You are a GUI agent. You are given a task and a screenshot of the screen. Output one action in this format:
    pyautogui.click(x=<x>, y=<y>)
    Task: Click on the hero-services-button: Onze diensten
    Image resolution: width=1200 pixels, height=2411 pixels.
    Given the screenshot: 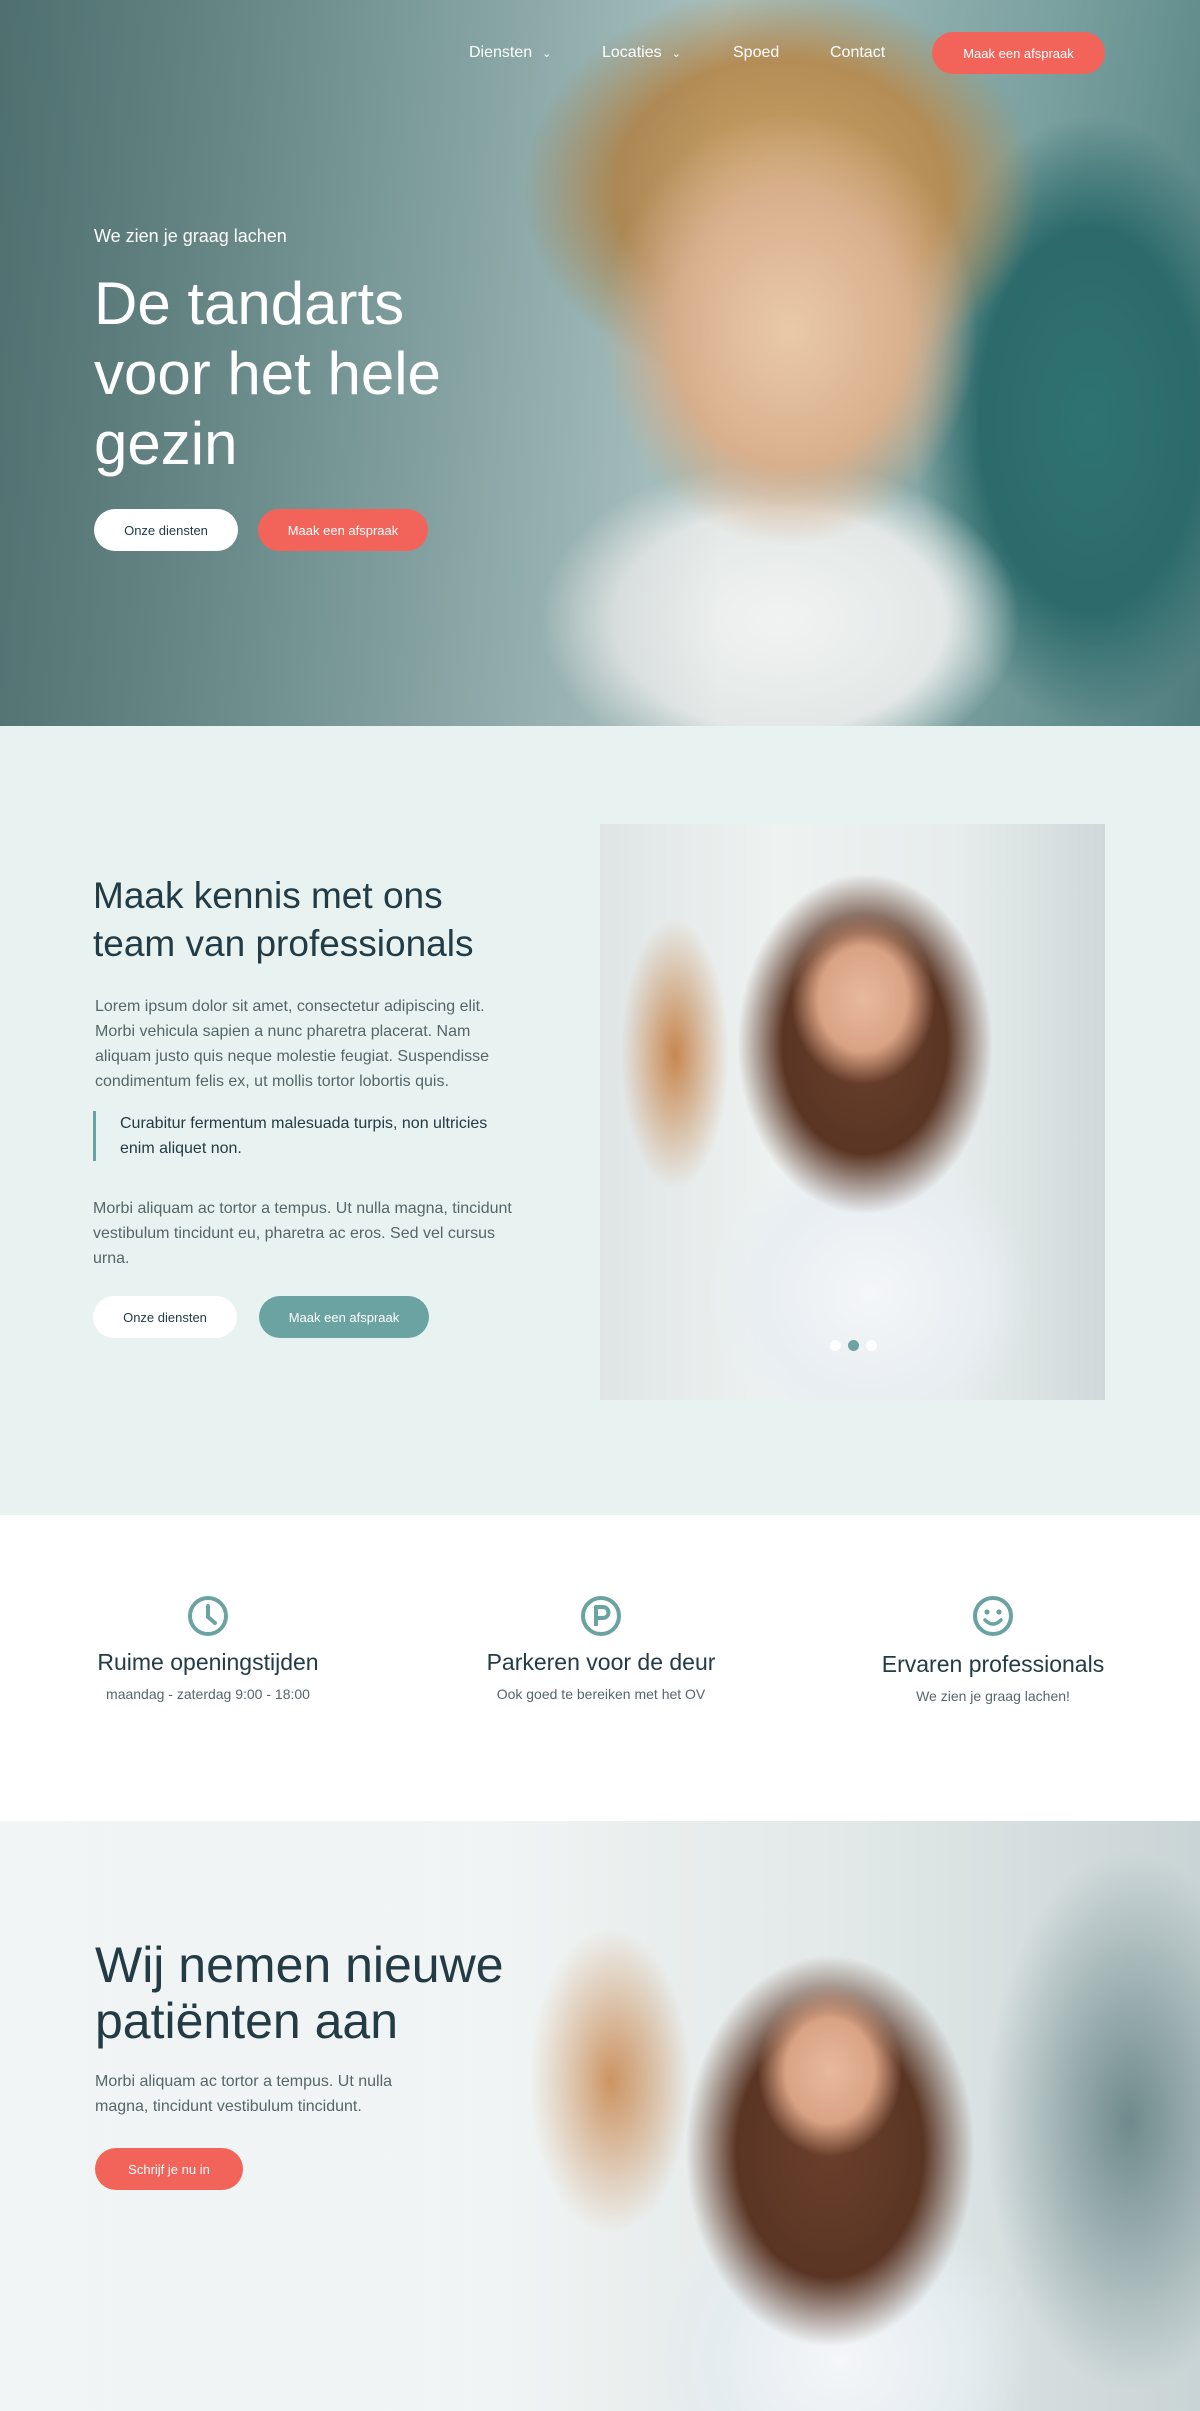 What is the action you would take?
    pyautogui.click(x=166, y=530)
    